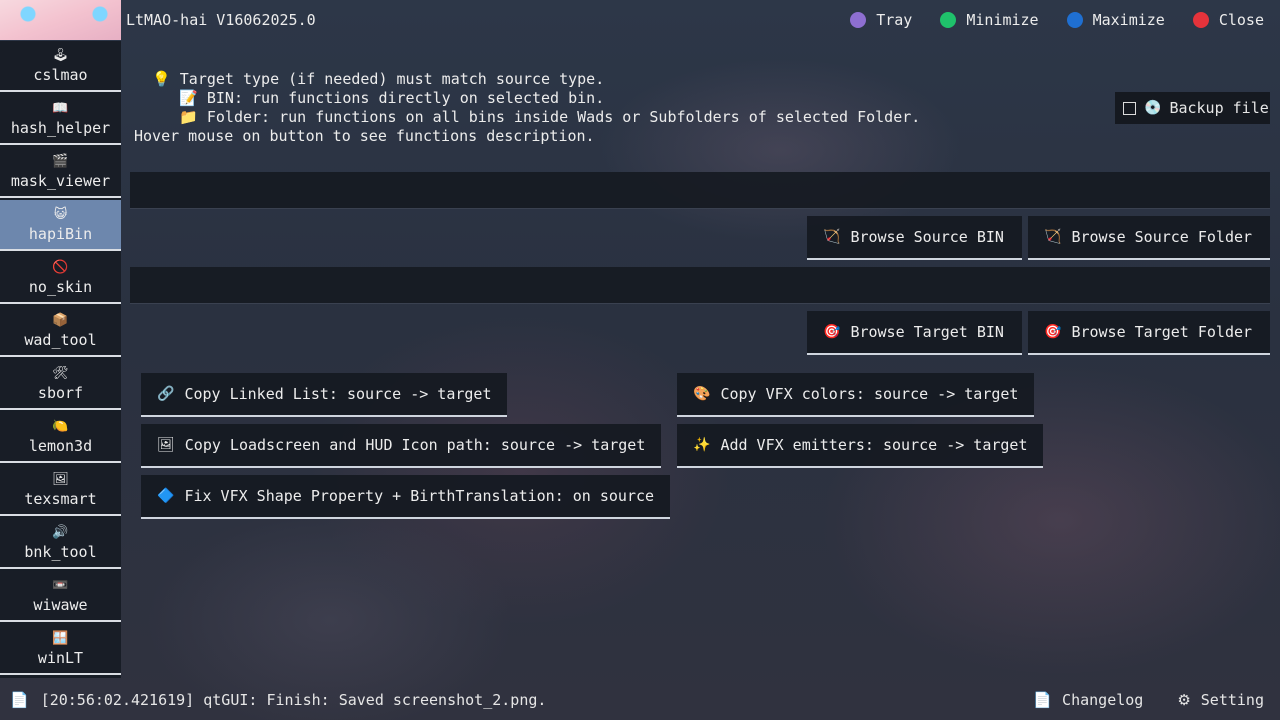 This screenshot has width=1280, height=720. What do you see at coordinates (188, 117) in the screenshot?
I see `folder-icon: 📁` at bounding box center [188, 117].